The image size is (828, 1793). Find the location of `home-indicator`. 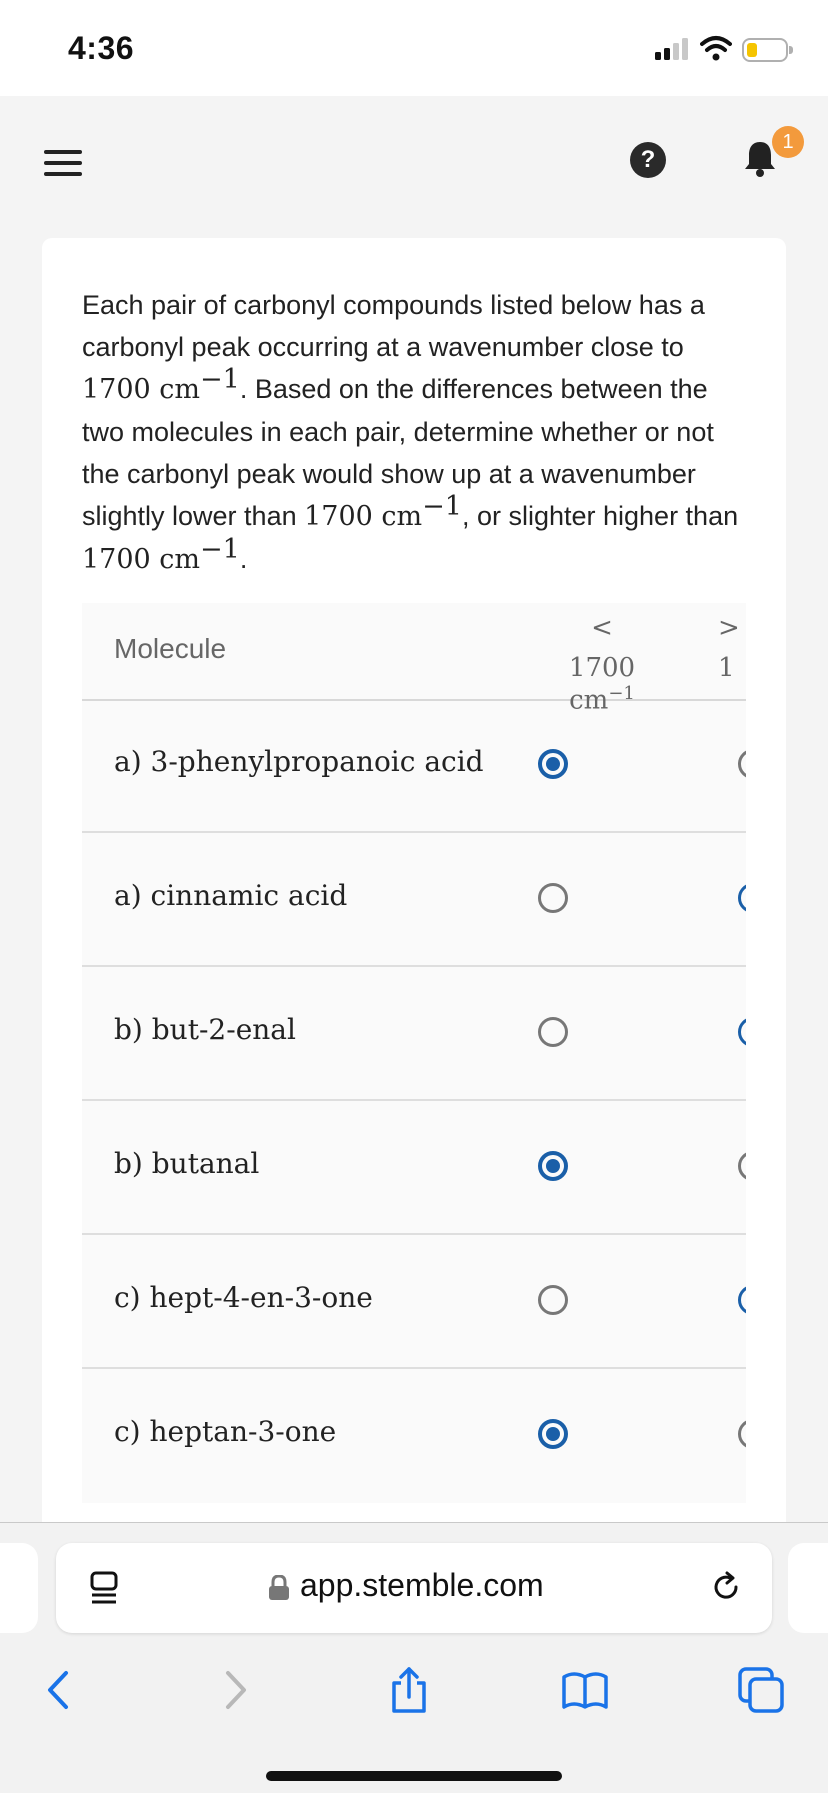

home-indicator is located at coordinates (414, 1776).